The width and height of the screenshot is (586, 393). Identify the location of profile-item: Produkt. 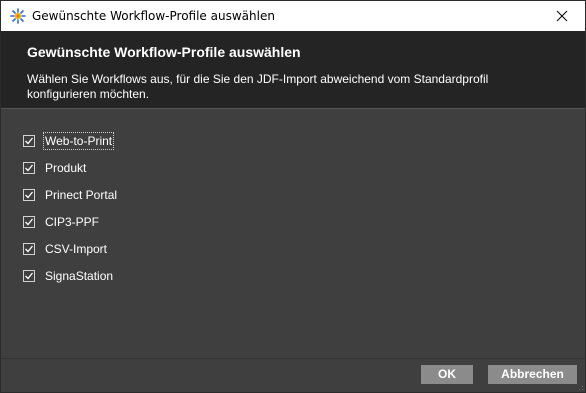
(70, 173).